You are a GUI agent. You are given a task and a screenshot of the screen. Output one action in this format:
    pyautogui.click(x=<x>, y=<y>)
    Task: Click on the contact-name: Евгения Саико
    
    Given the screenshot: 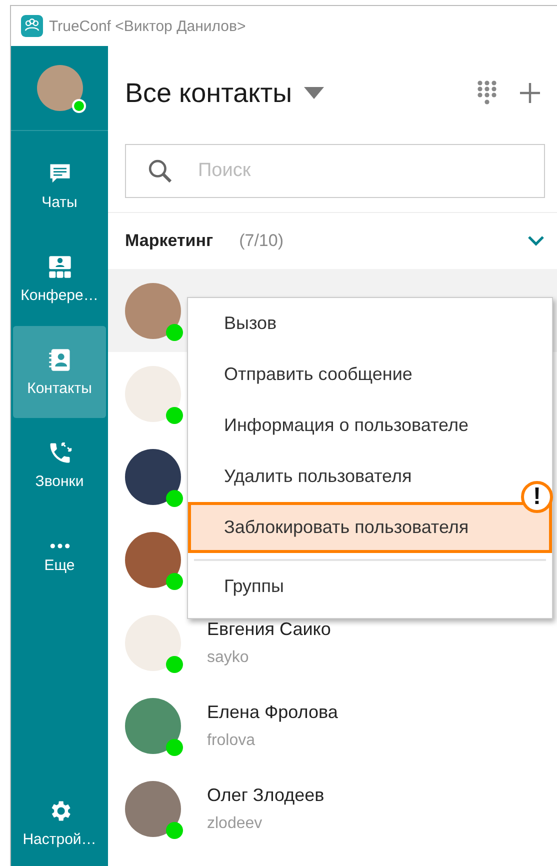 What is the action you would take?
    pyautogui.click(x=269, y=629)
    